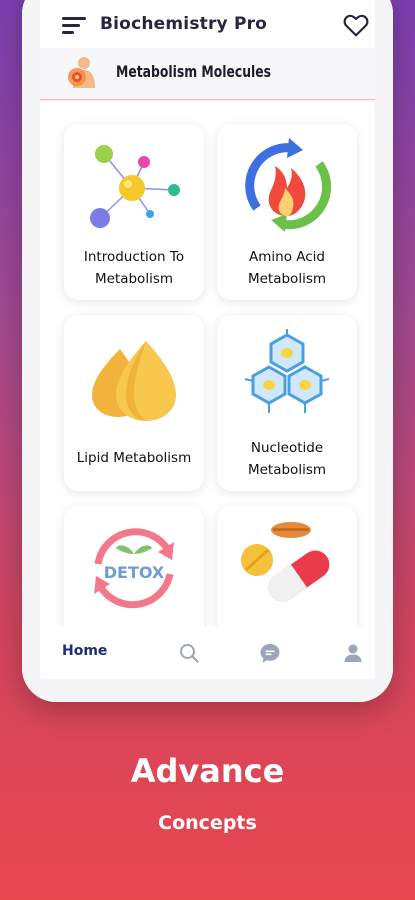 The width and height of the screenshot is (415, 900). What do you see at coordinates (74, 26) in the screenshot?
I see `menu-icon` at bounding box center [74, 26].